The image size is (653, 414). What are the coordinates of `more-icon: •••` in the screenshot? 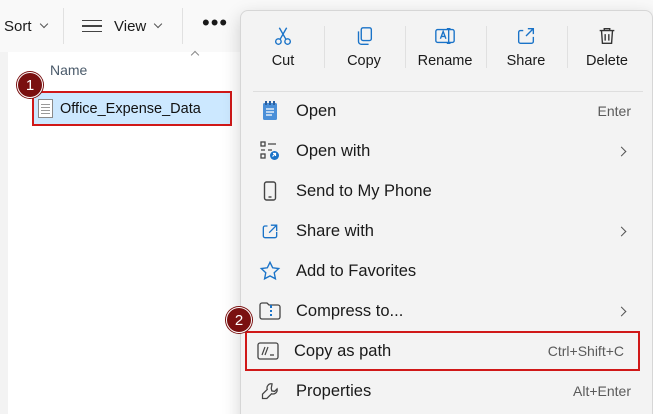 It's located at (215, 22).